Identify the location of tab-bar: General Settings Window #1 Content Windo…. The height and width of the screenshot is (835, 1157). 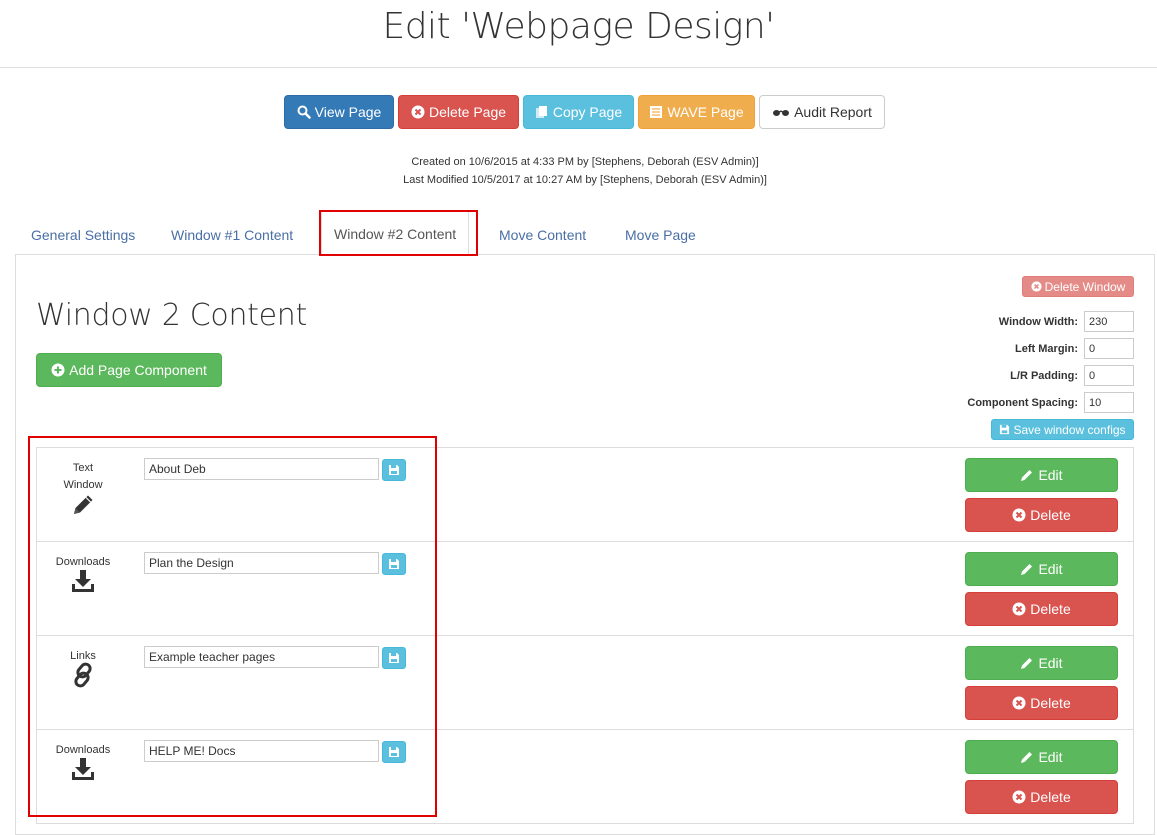
(585, 233).